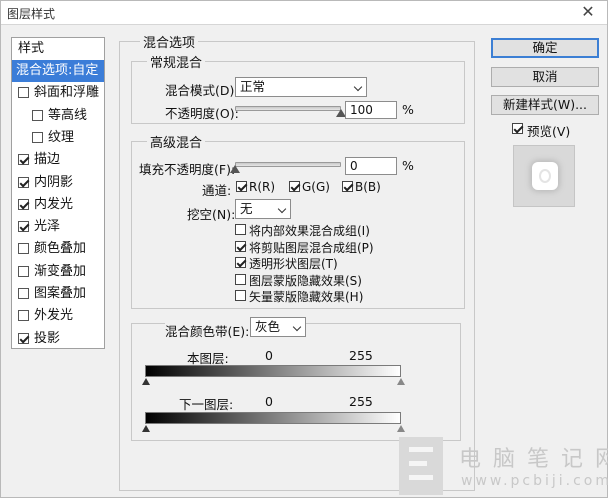 The width and height of the screenshot is (608, 498). Describe the element at coordinates (269, 401) in the screenshot. I see `underlying-min-value: 0` at that location.